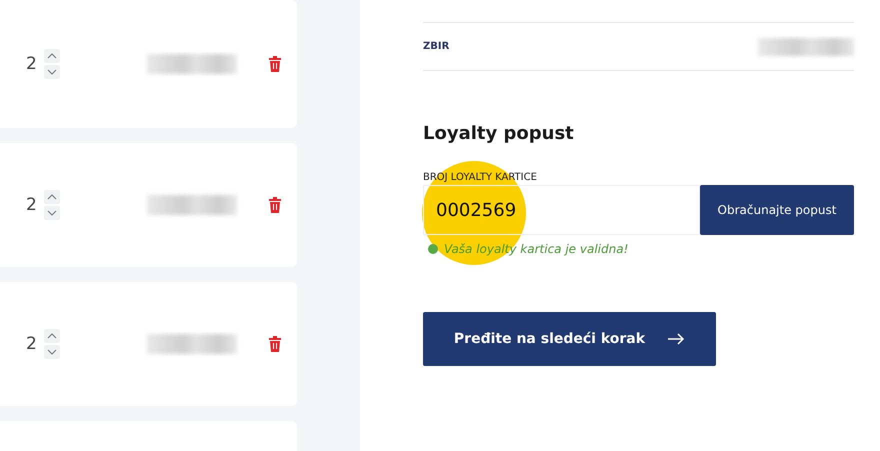 This screenshot has width=880, height=451. What do you see at coordinates (499, 133) in the screenshot?
I see `loyalty-heading: Loyalty popust` at bounding box center [499, 133].